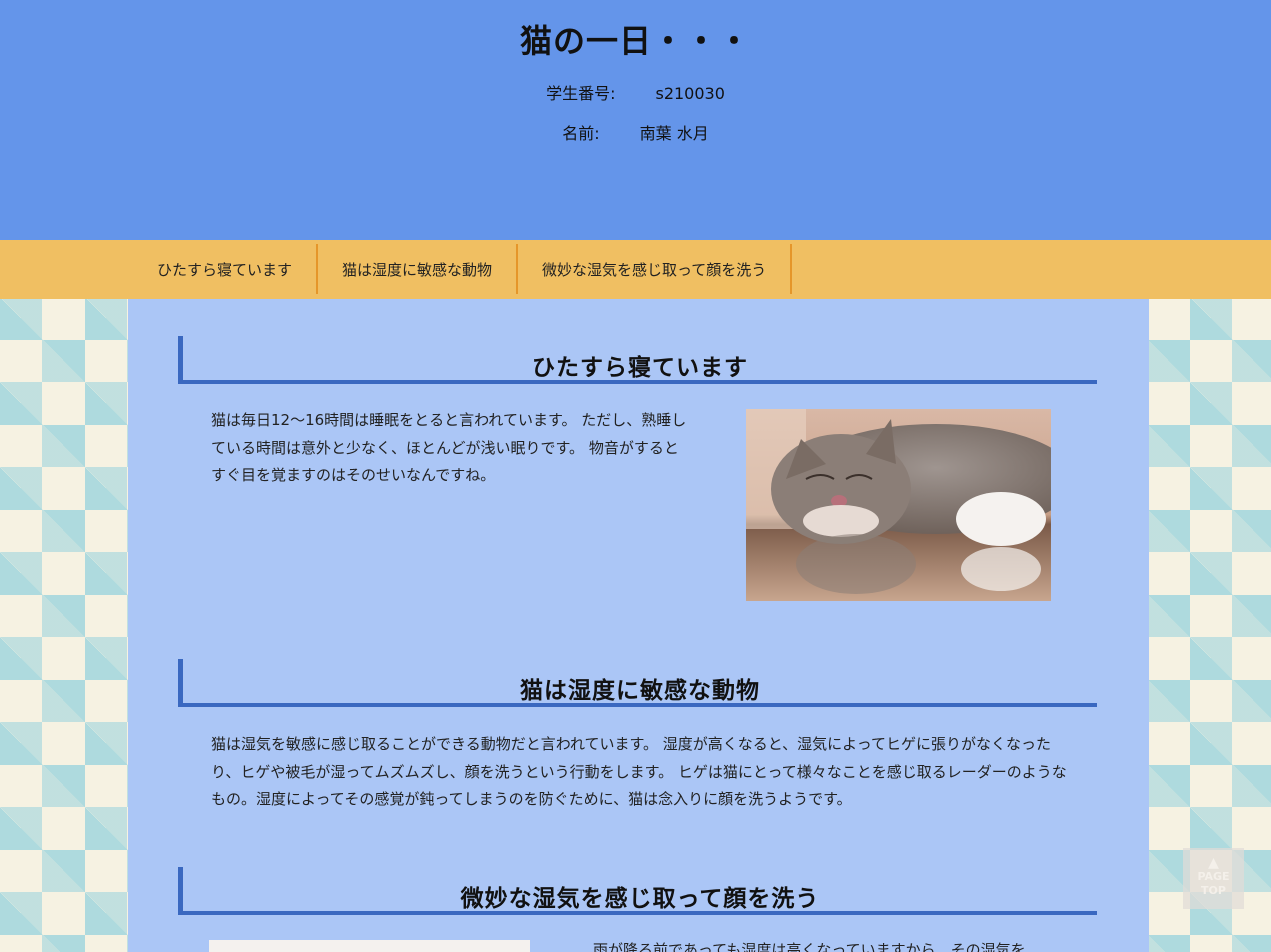 The image size is (1271, 952). I want to click on student-id-value: s210030, so click(690, 93).